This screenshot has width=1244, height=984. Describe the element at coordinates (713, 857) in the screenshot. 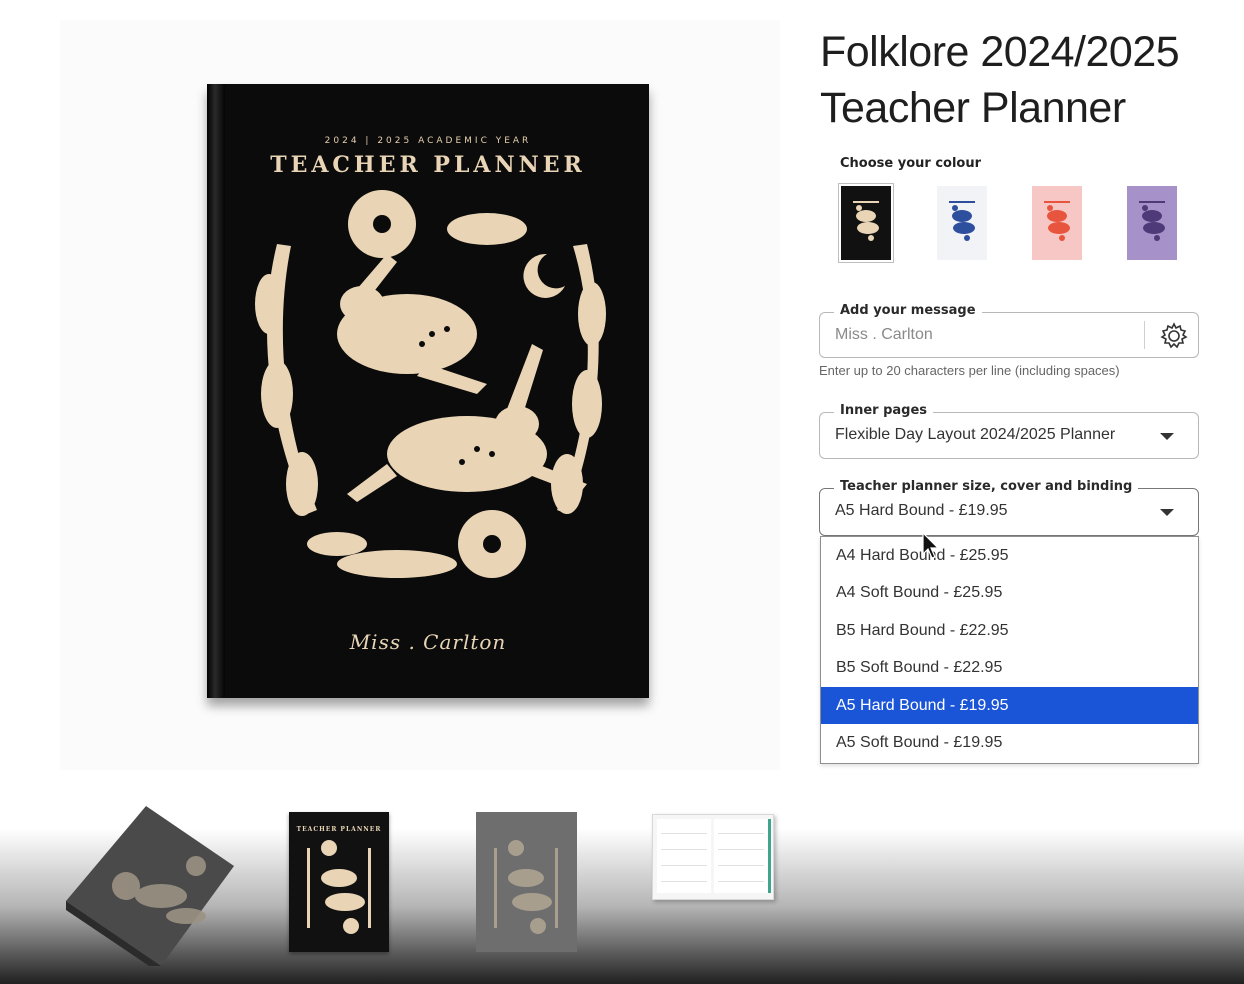

I see `thumbnail-inner-pages` at that location.